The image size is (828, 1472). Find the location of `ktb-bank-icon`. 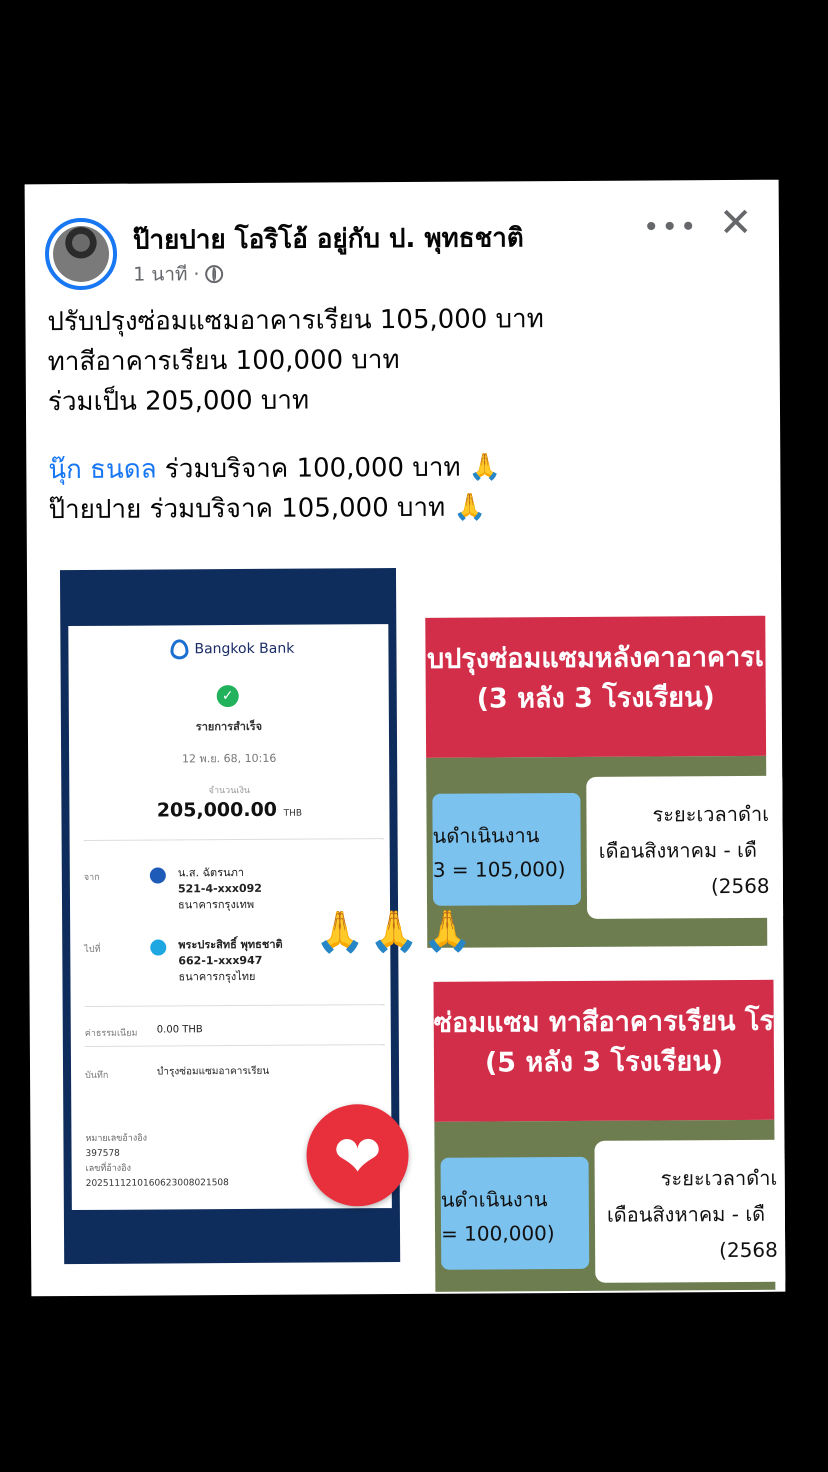

ktb-bank-icon is located at coordinates (158, 947).